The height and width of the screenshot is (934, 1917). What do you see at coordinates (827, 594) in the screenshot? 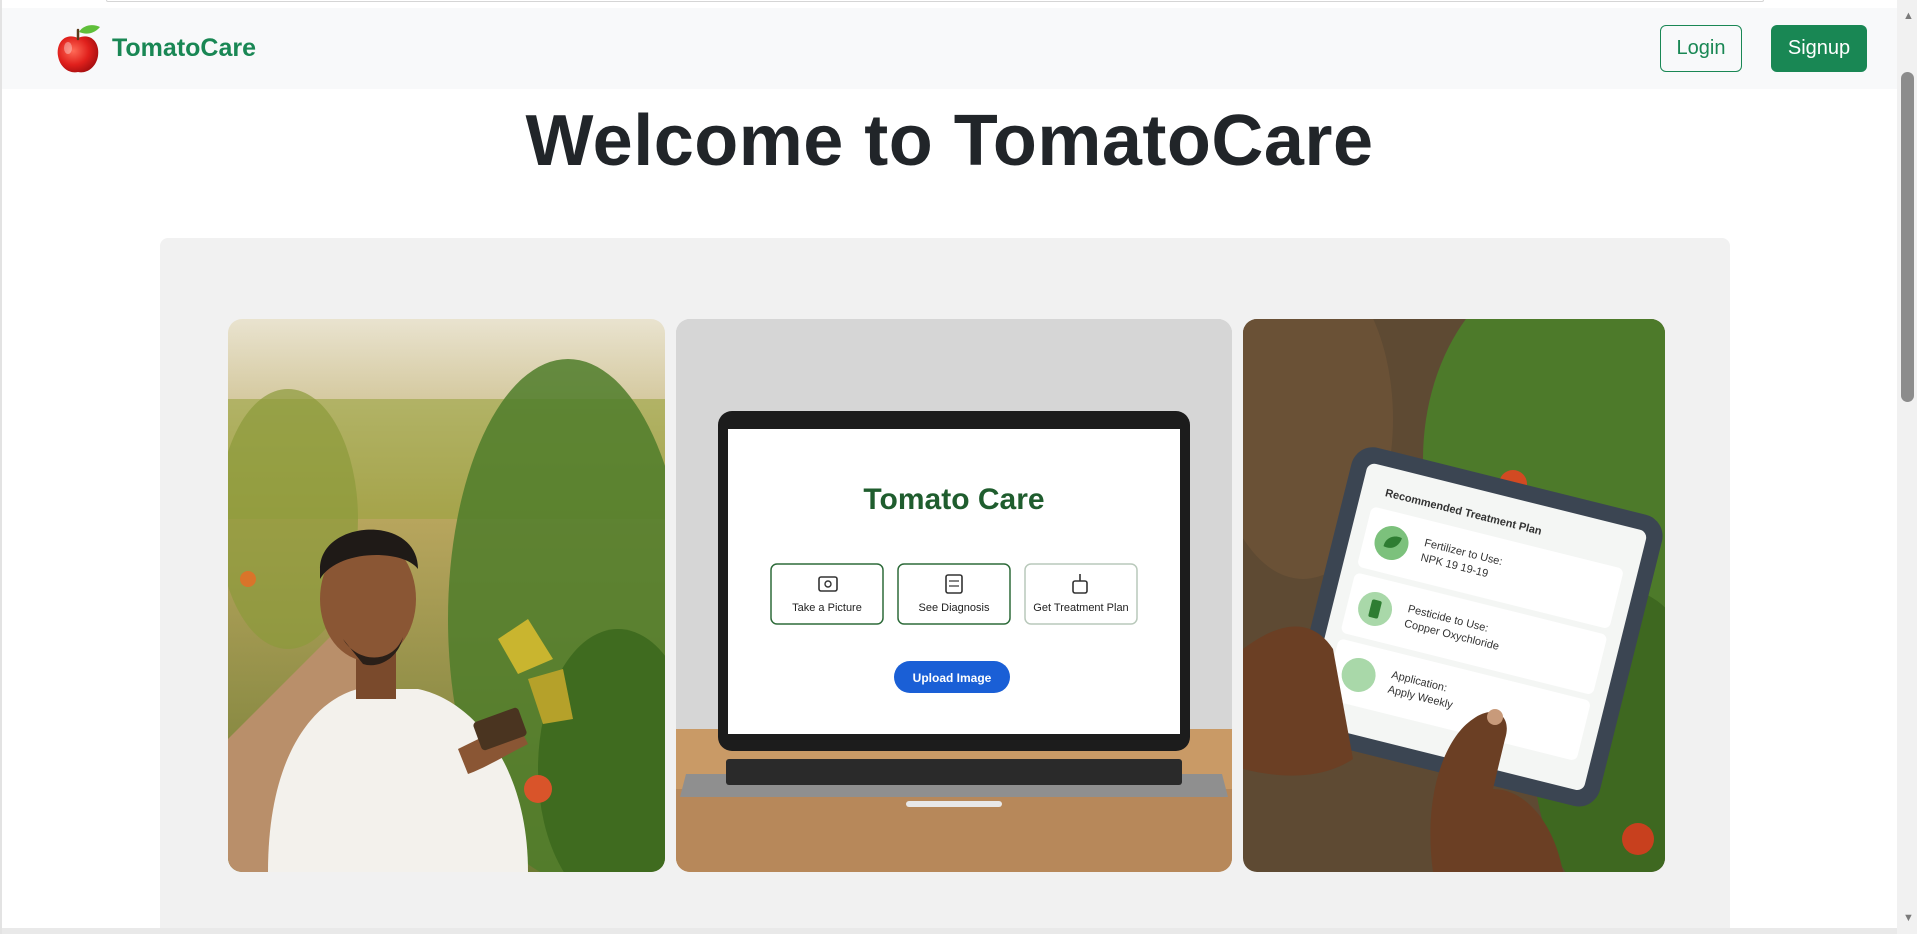
I see `take-picture-option: Take a Picture` at bounding box center [827, 594].